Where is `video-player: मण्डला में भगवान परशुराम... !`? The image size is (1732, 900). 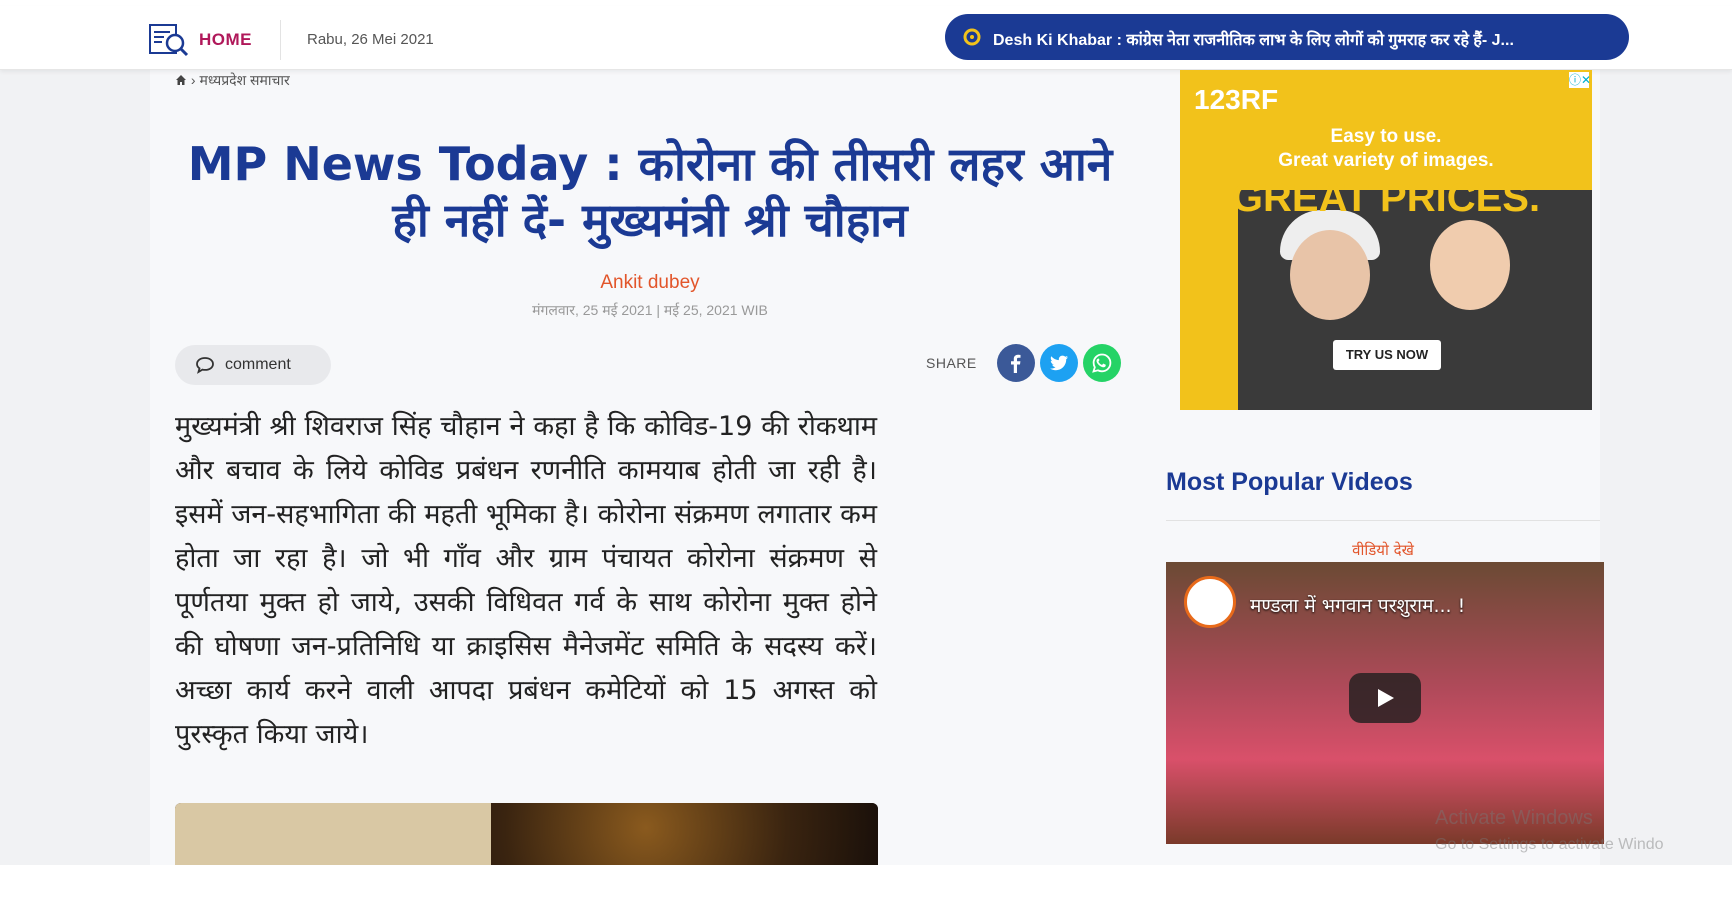
video-player: मण्डला में भगवान परशुराम... ! is located at coordinates (1385, 703).